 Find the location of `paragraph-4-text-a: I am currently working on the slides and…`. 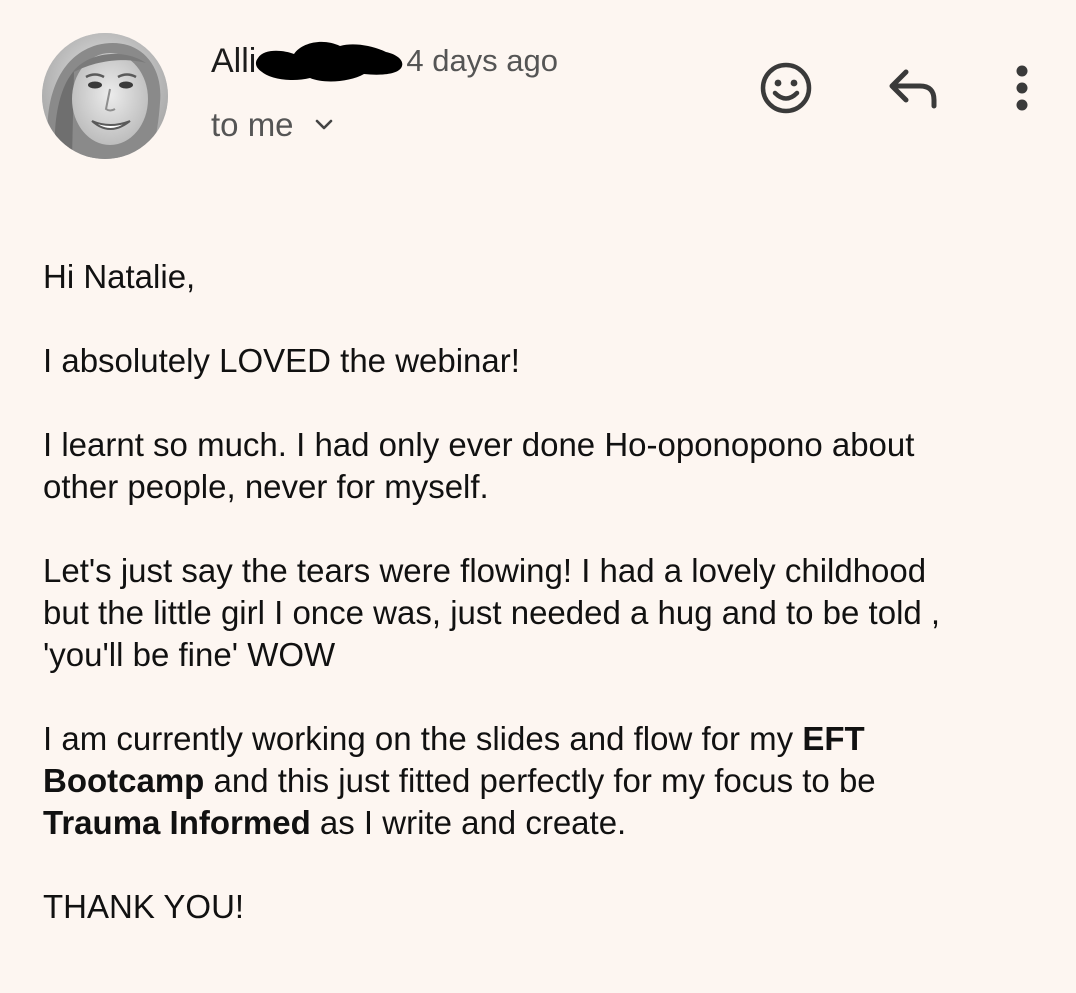

paragraph-4-text-a: I am currently working on the slides and… is located at coordinates (423, 738).